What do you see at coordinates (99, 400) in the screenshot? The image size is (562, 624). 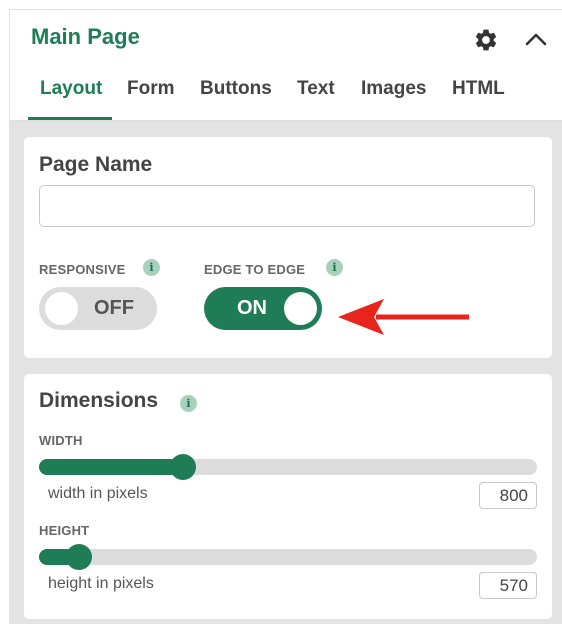 I see `dimensions-heading: Dimensions` at bounding box center [99, 400].